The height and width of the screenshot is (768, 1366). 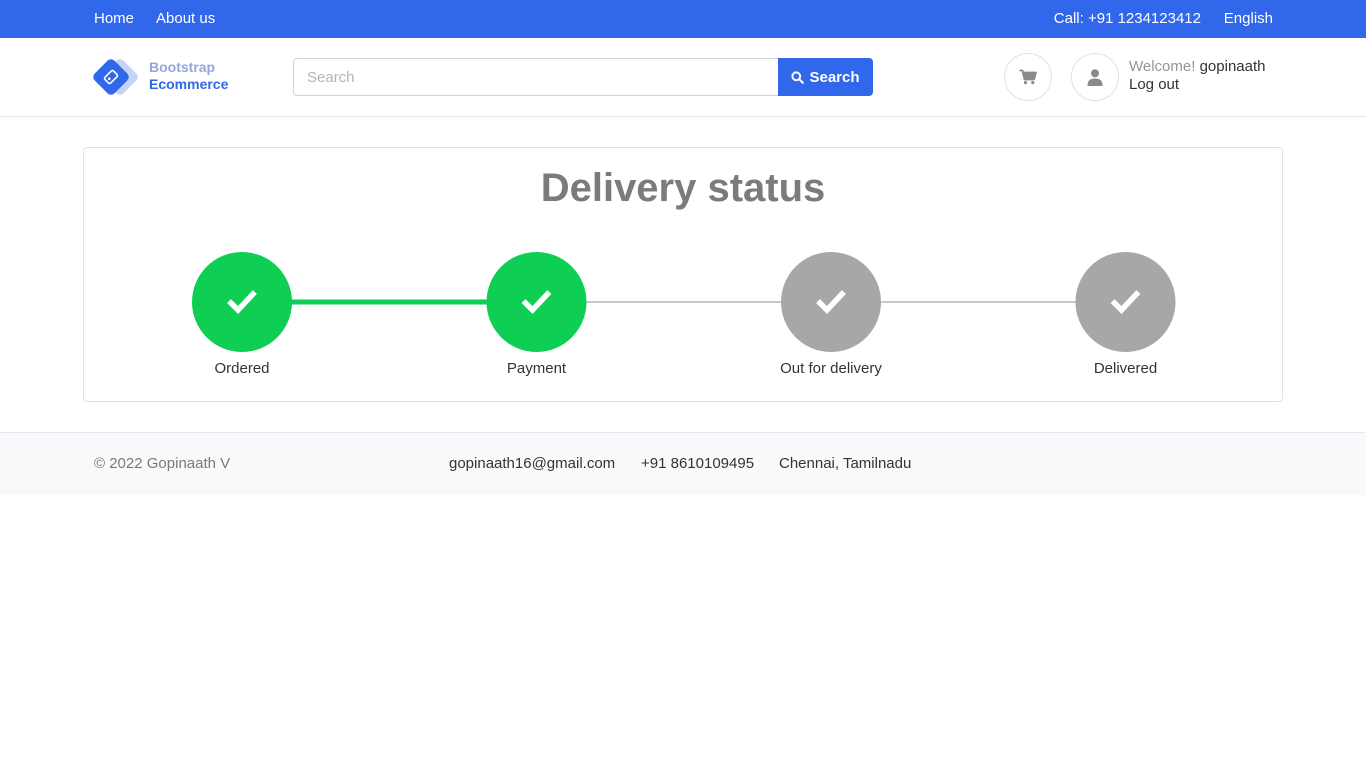 I want to click on step-label: Ordered, so click(x=242, y=368).